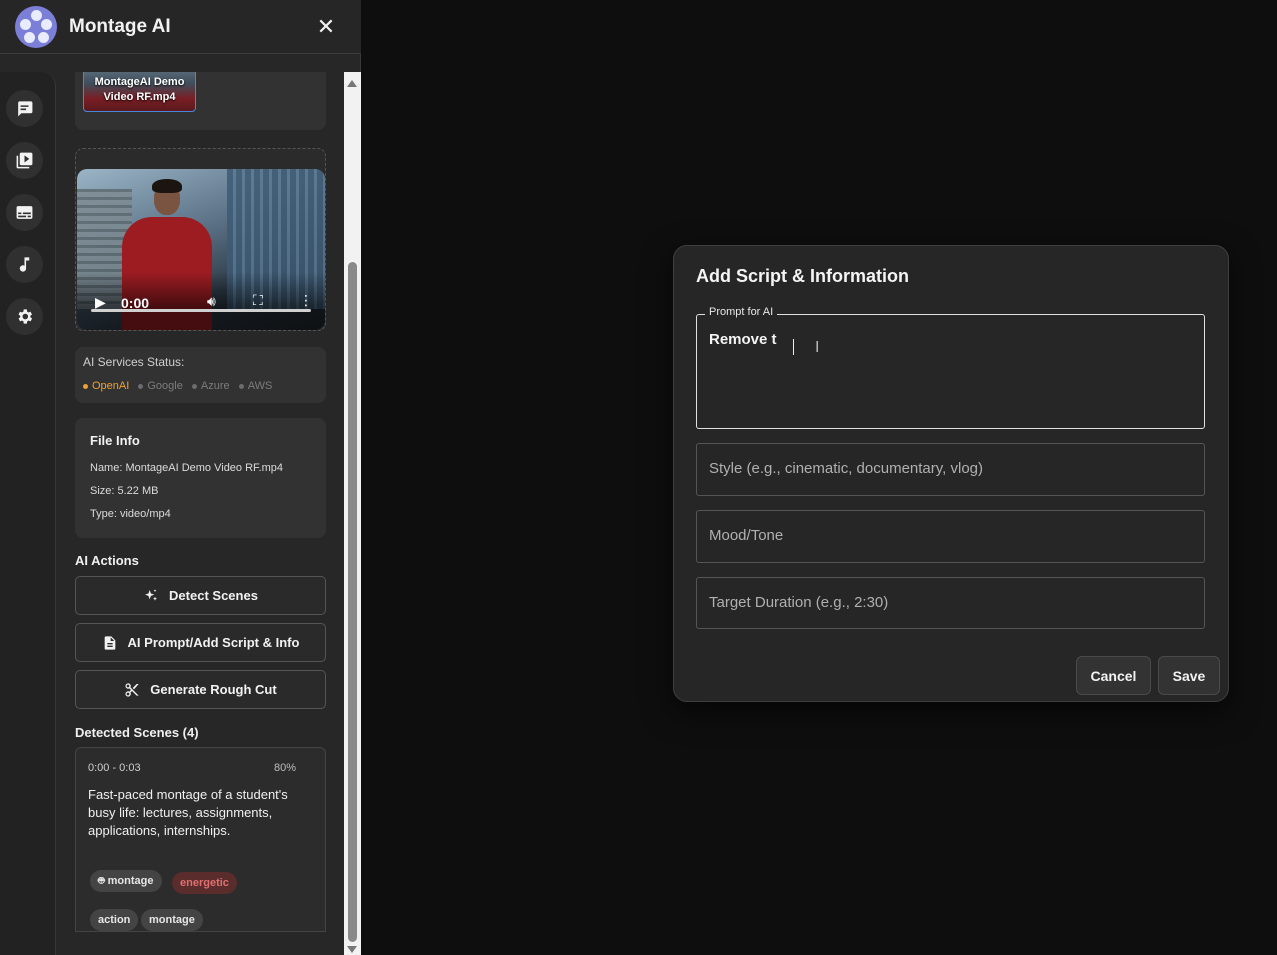 The height and width of the screenshot is (955, 1277). What do you see at coordinates (200, 101) in the screenshot?
I see `media-thumbnail-card: MontageAI Demo Video RF.mp4` at bounding box center [200, 101].